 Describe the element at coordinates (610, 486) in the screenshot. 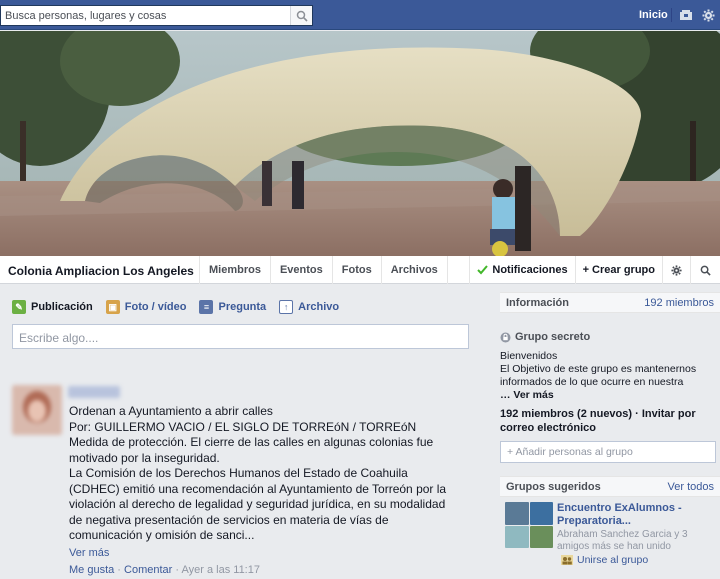

I see `suggested-groups-header: Grupos sugeridos Ver todos` at that location.